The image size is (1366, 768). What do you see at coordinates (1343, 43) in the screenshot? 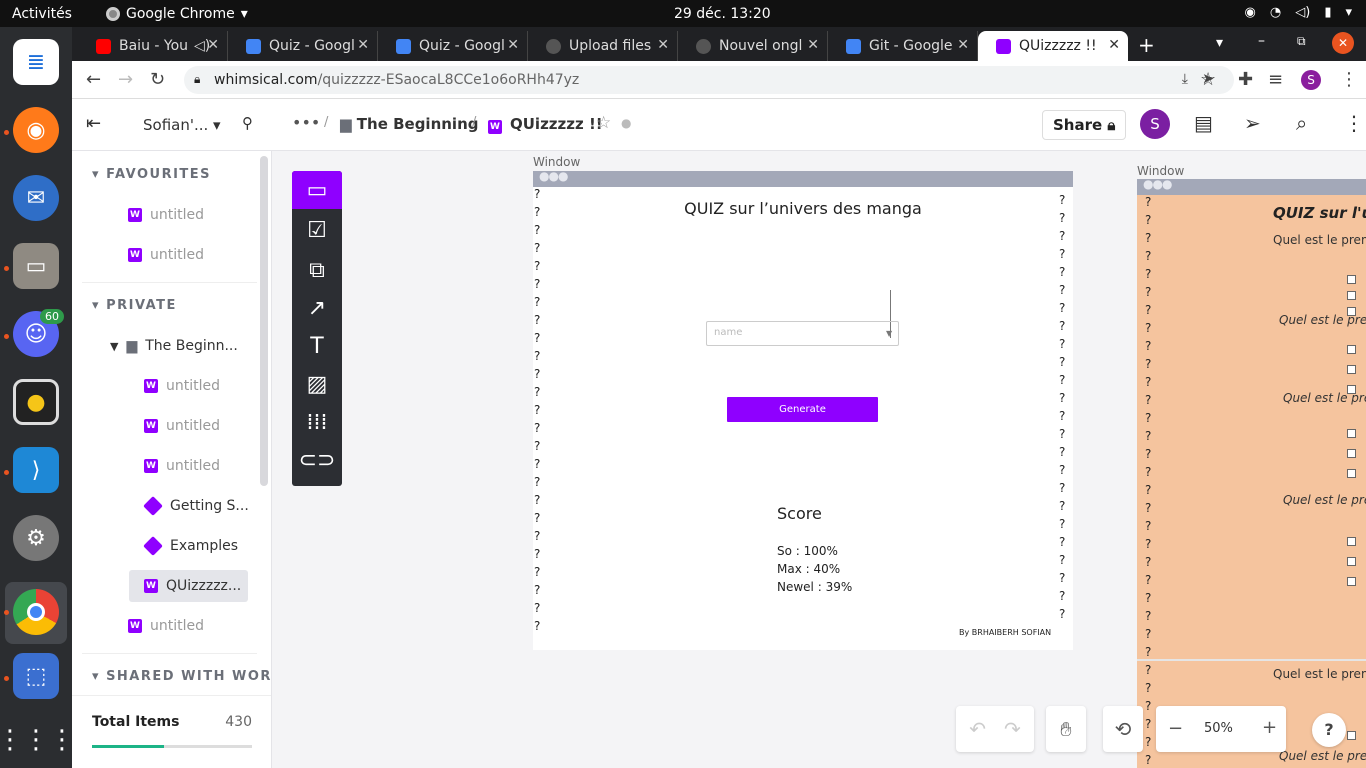
I see `close-window-button: ✕` at bounding box center [1343, 43].